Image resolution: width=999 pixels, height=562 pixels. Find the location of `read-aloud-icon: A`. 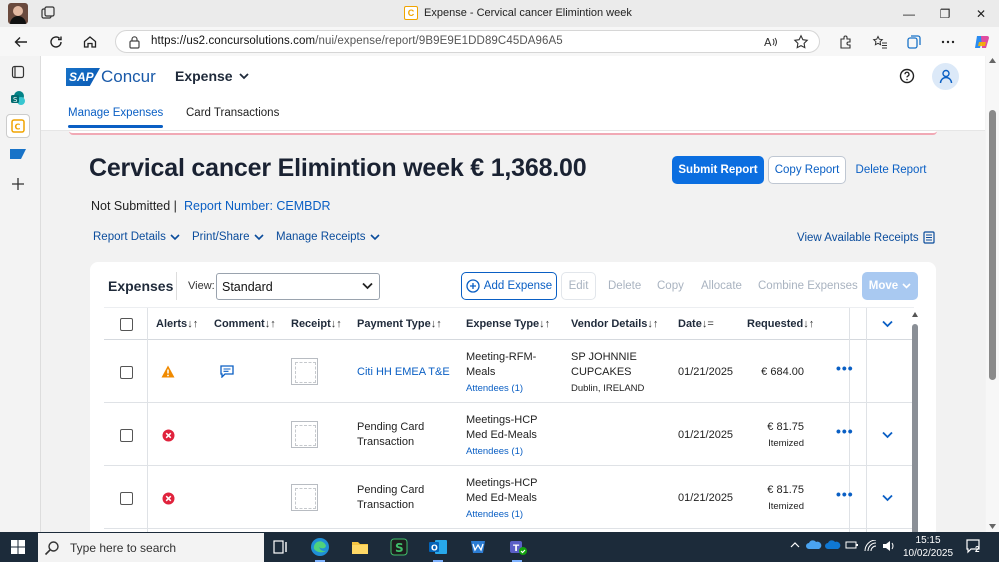

read-aloud-icon: A is located at coordinates (771, 42).